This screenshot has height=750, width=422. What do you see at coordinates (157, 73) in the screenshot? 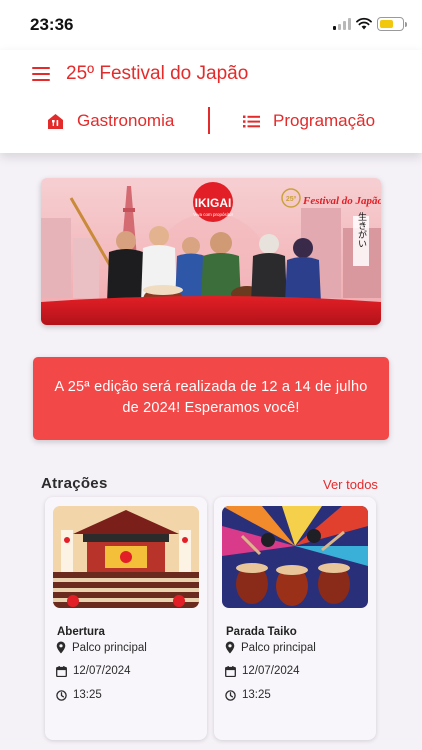
I see `app-title: 25º Festival do Japão` at bounding box center [157, 73].